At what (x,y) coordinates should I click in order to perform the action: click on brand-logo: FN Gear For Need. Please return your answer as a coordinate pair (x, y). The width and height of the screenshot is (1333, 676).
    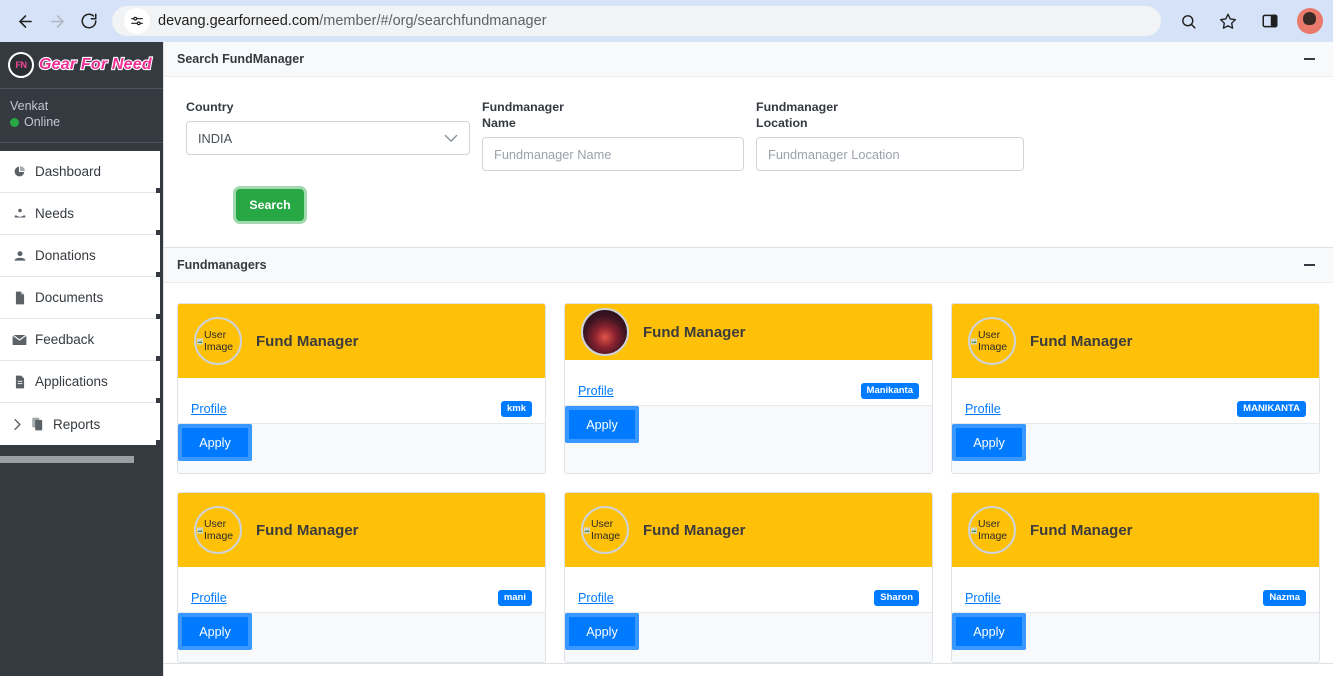
    Looking at the image, I should click on (81, 65).